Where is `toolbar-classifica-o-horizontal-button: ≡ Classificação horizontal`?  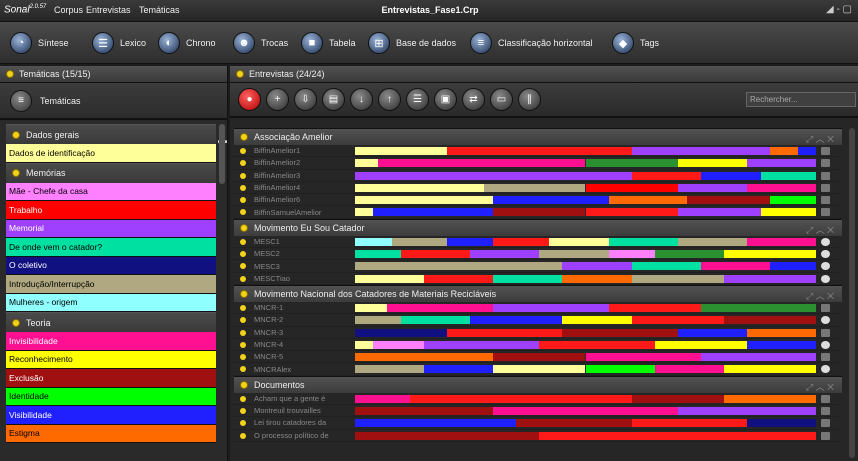 toolbar-classifica-o-horizontal-button: ≡ Classificação horizontal is located at coordinates (531, 43).